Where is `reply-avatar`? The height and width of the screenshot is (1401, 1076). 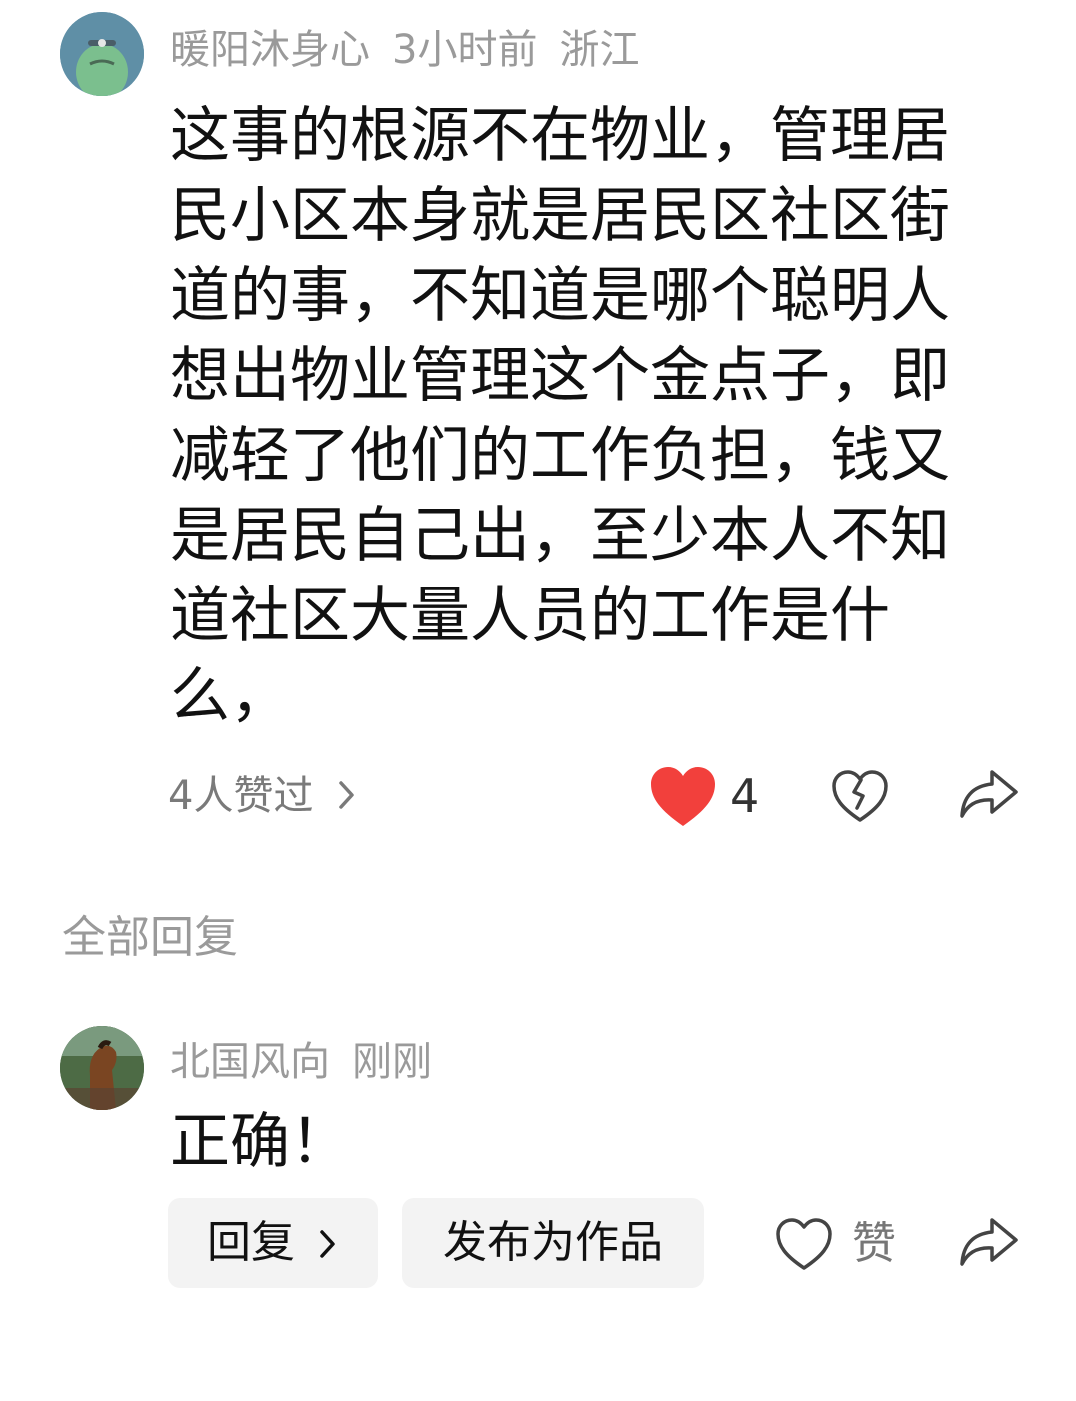
reply-avatar is located at coordinates (102, 1068).